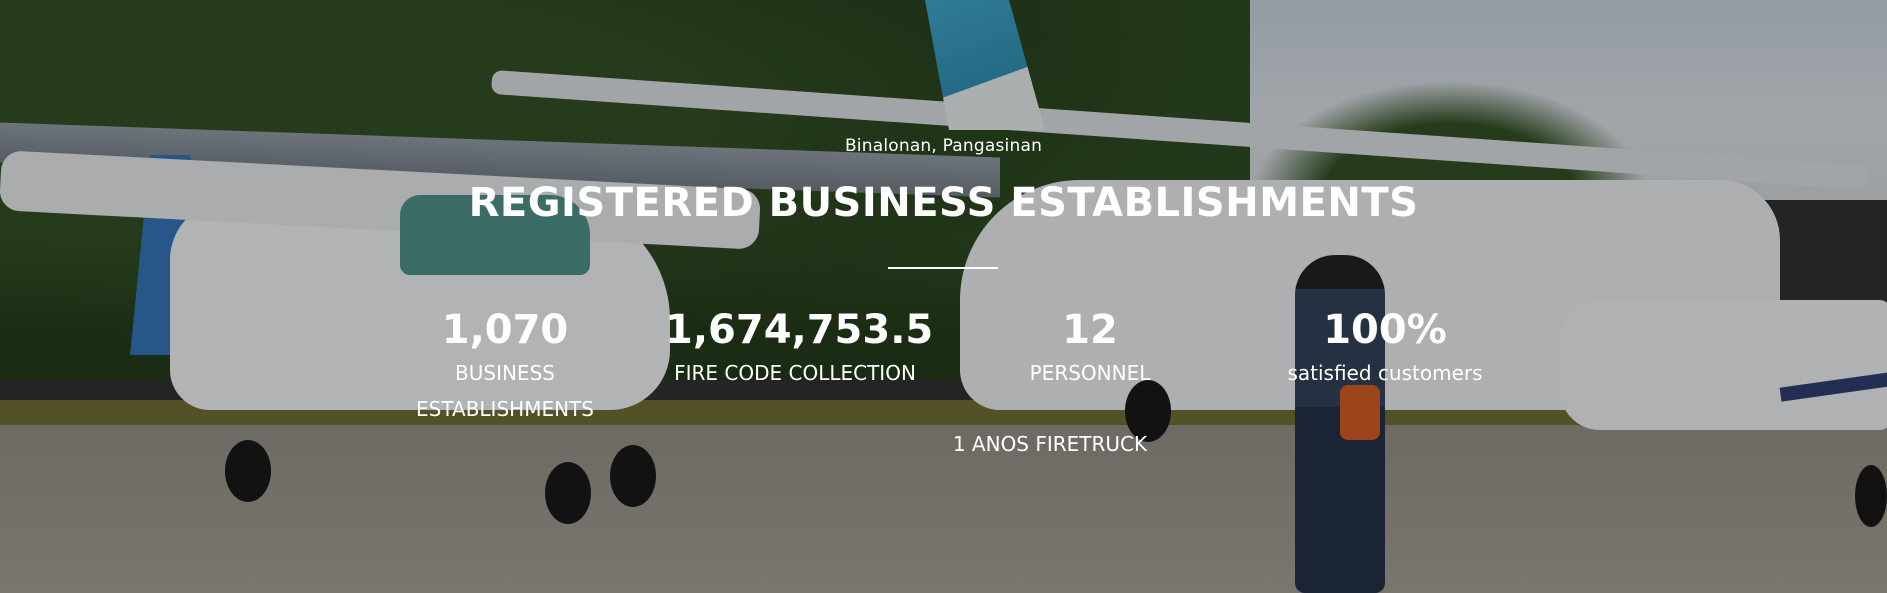  Describe the element at coordinates (943, 146) in the screenshot. I see `location-label: Binalonan, Pangasinan` at that location.